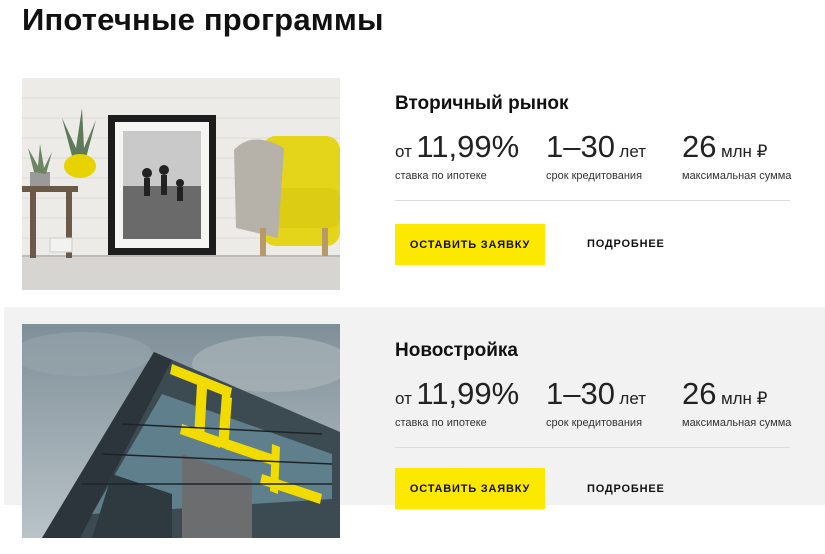 Image resolution: width=825 pixels, height=554 pixels. I want to click on living-room-photo, so click(181, 184).